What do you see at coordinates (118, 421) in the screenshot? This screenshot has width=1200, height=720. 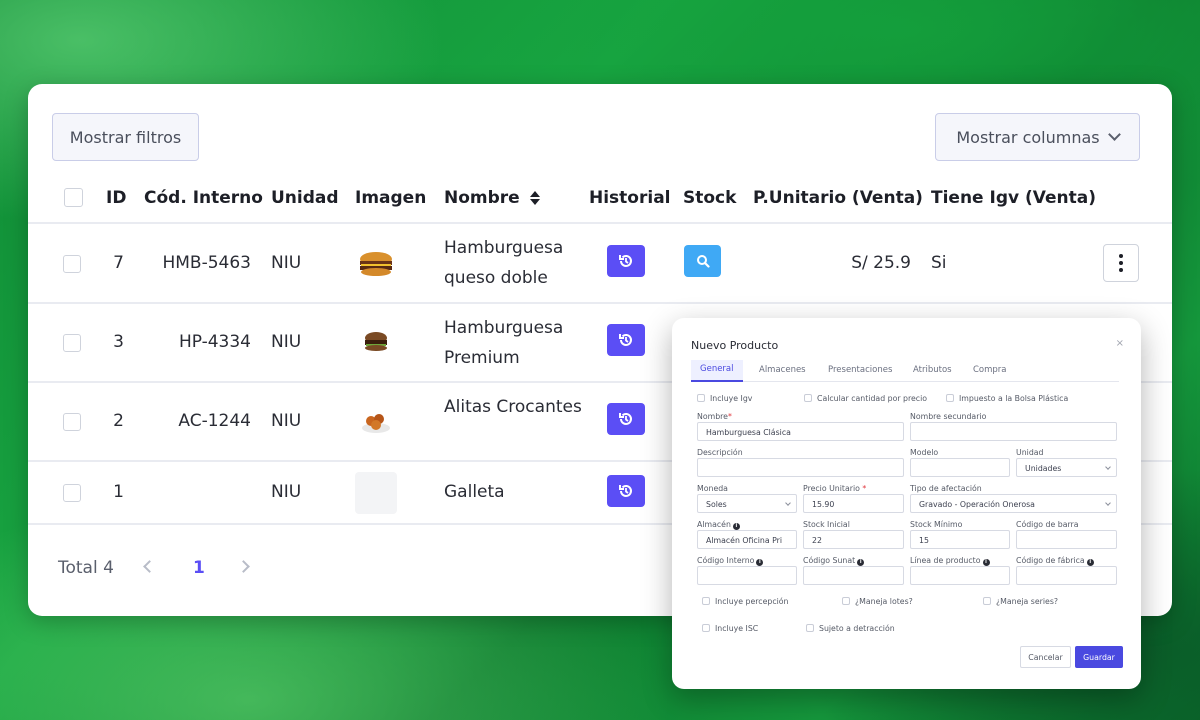 I see `row-id: 2` at bounding box center [118, 421].